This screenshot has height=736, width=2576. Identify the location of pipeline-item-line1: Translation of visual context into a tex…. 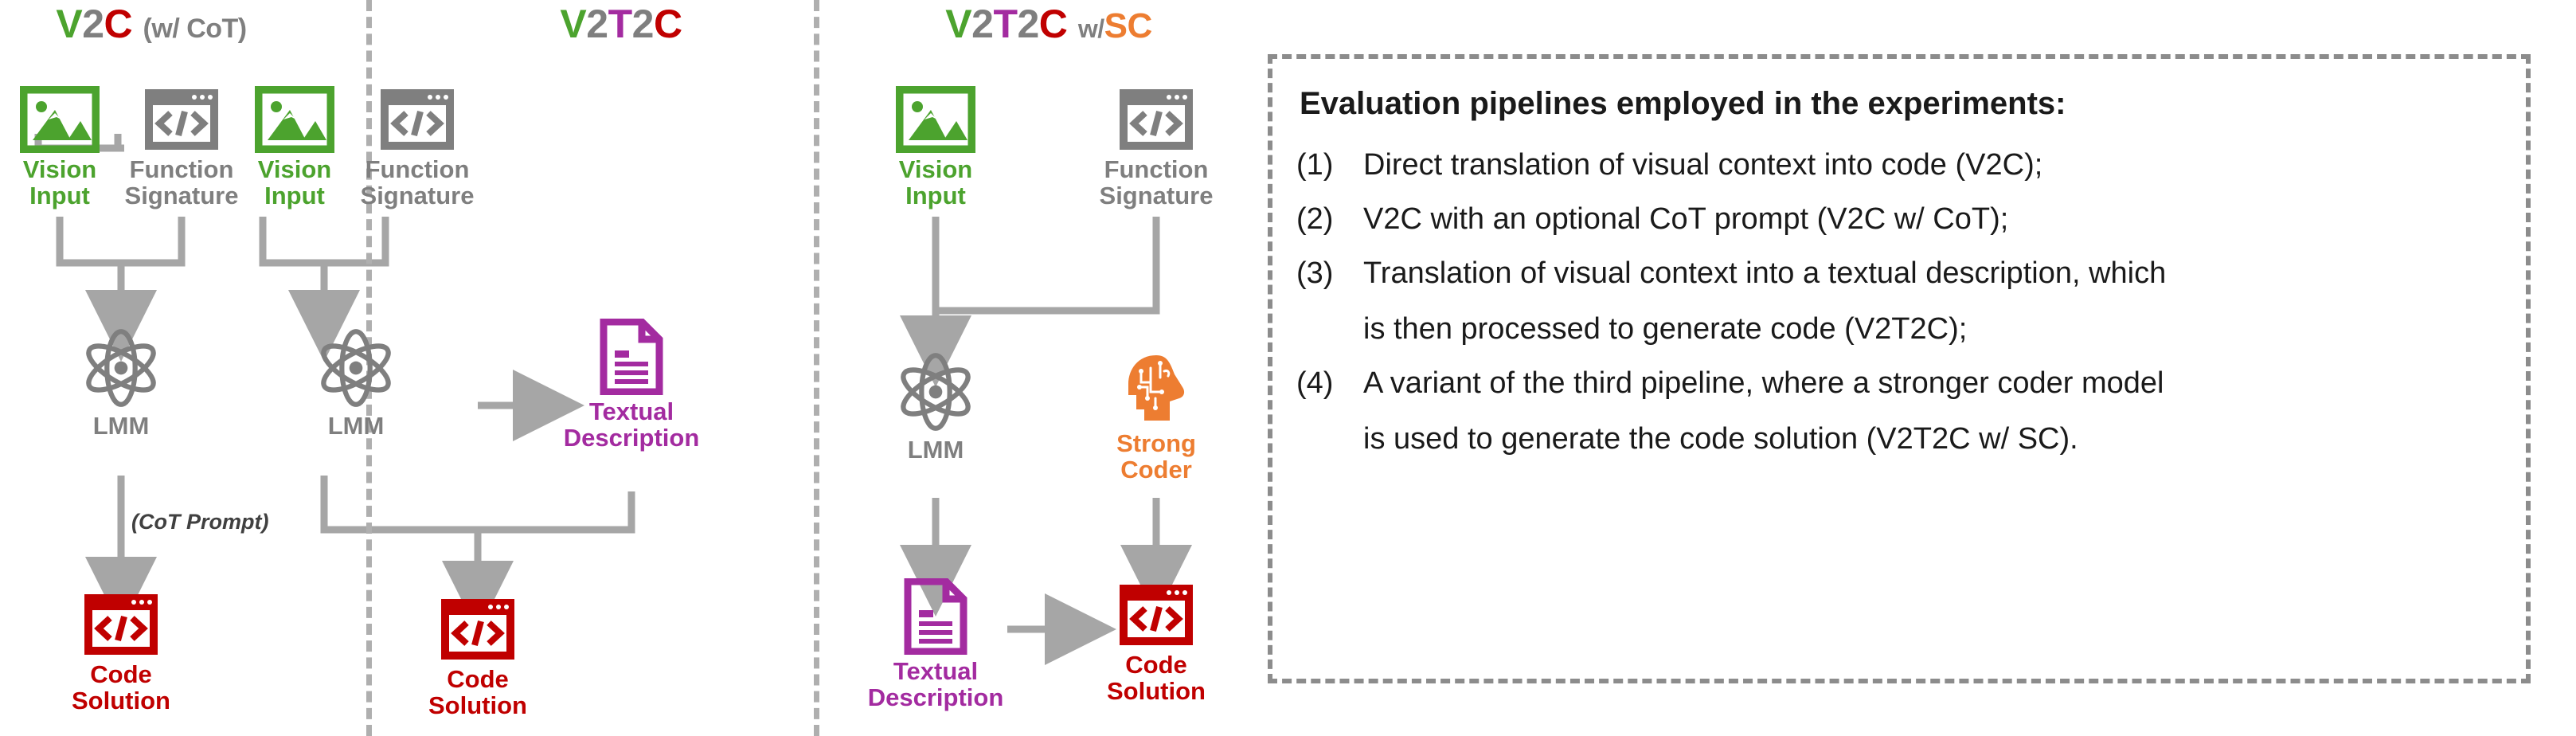
(1765, 273).